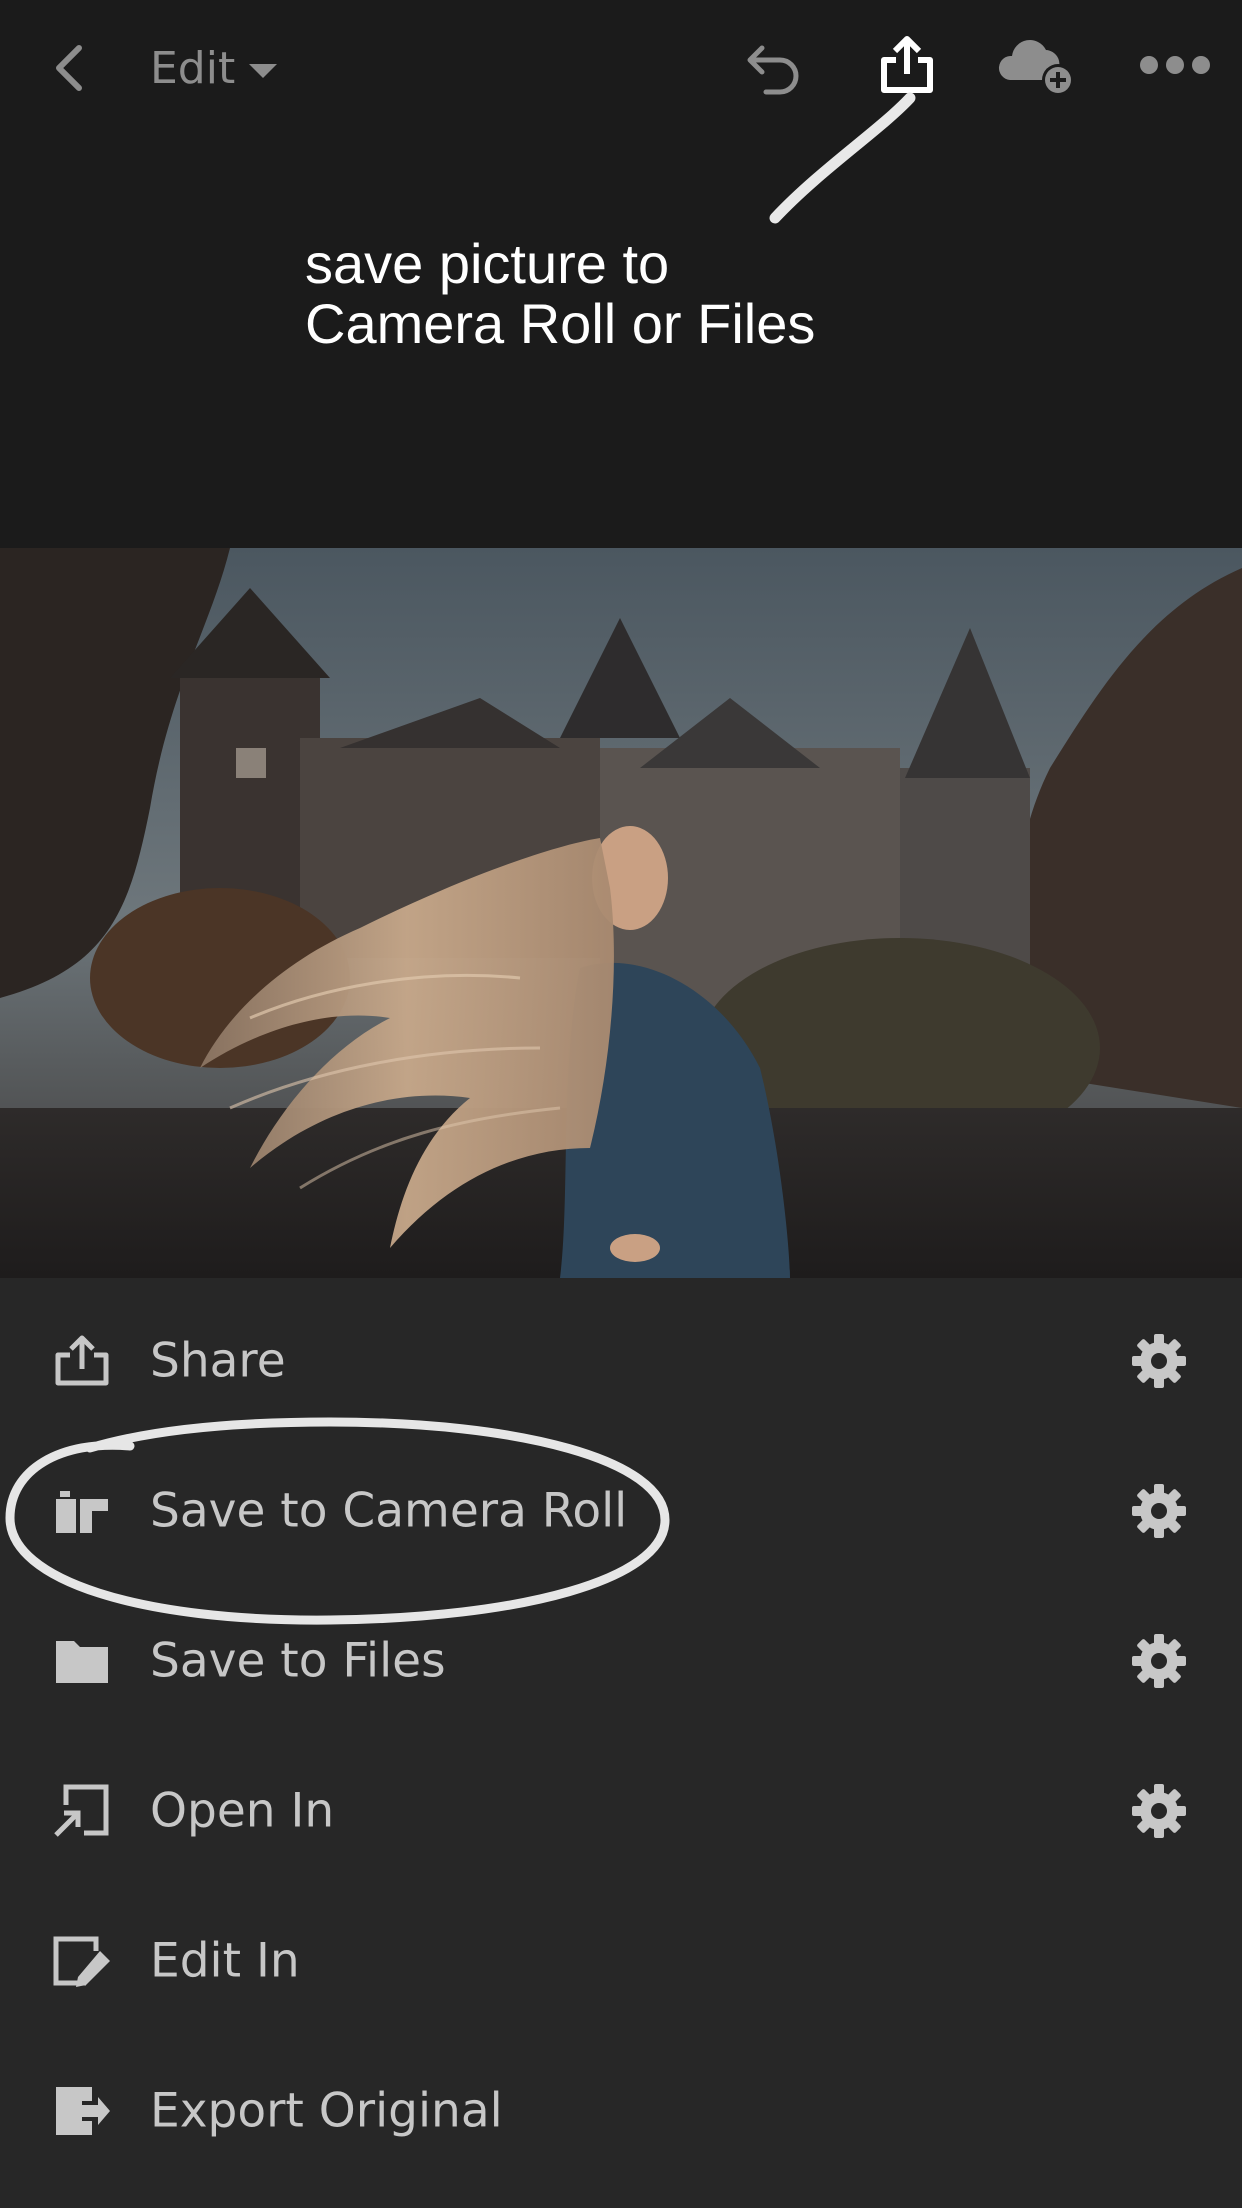  I want to click on menu-item-save-camera-roll: Save to Camera Roll, so click(621, 1511).